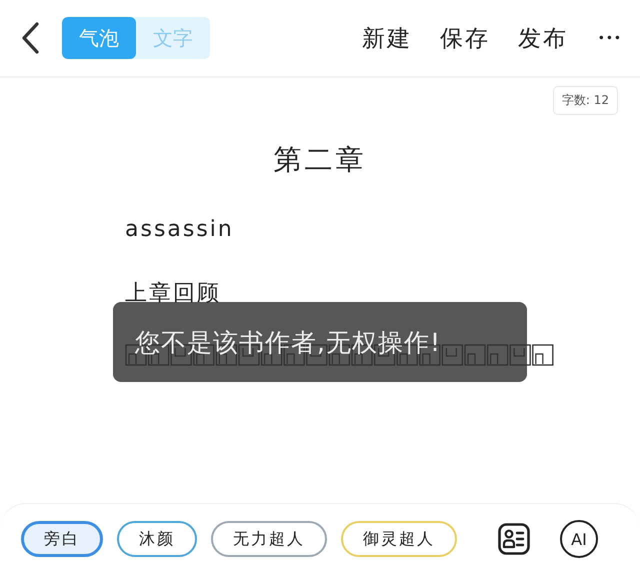  I want to click on speaker-chip: 沐颜, so click(157, 539).